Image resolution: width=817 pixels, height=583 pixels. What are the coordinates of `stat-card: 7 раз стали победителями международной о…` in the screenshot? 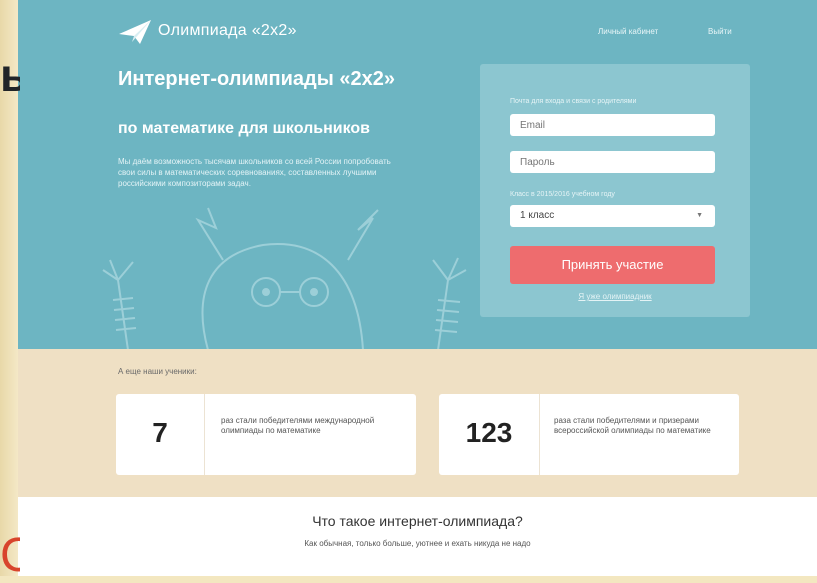 It's located at (266, 434).